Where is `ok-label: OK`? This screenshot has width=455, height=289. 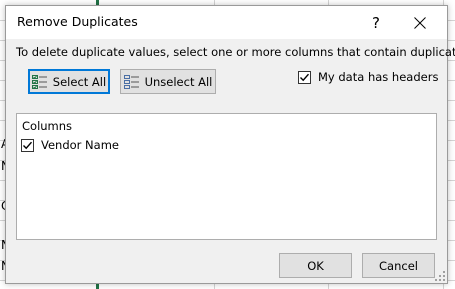 ok-label: OK is located at coordinates (315, 265).